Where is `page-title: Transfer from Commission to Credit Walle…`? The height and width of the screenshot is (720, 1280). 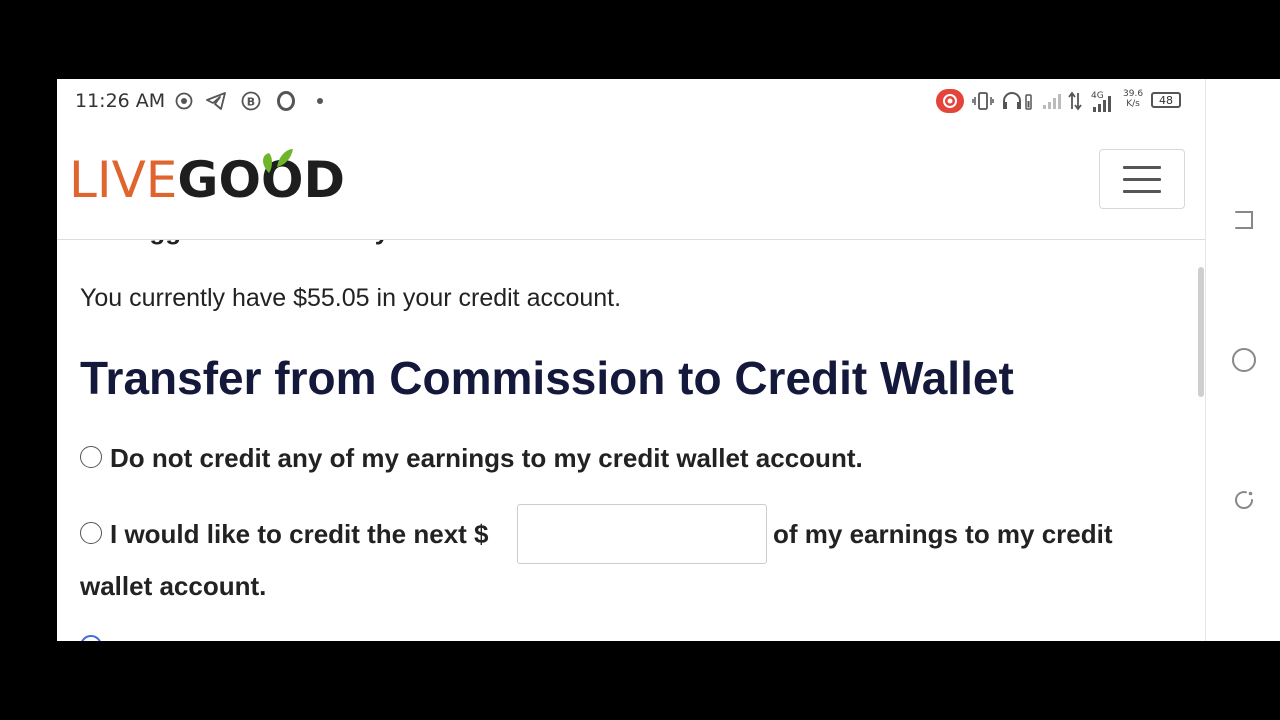
page-title: Transfer from Commission to Credit Walle… is located at coordinates (547, 378).